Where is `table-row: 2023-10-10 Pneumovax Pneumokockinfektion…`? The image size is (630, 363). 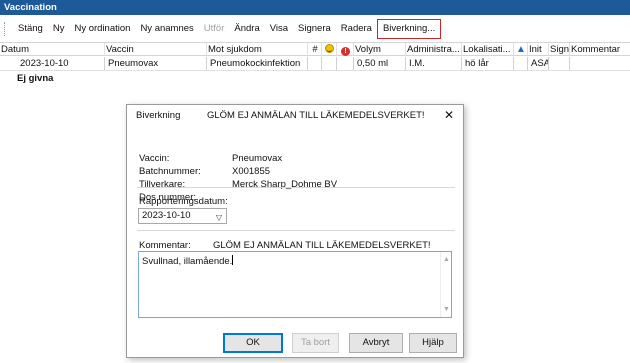
table-row: 2023-10-10 Pneumovax Pneumokockinfektion… is located at coordinates (315, 64).